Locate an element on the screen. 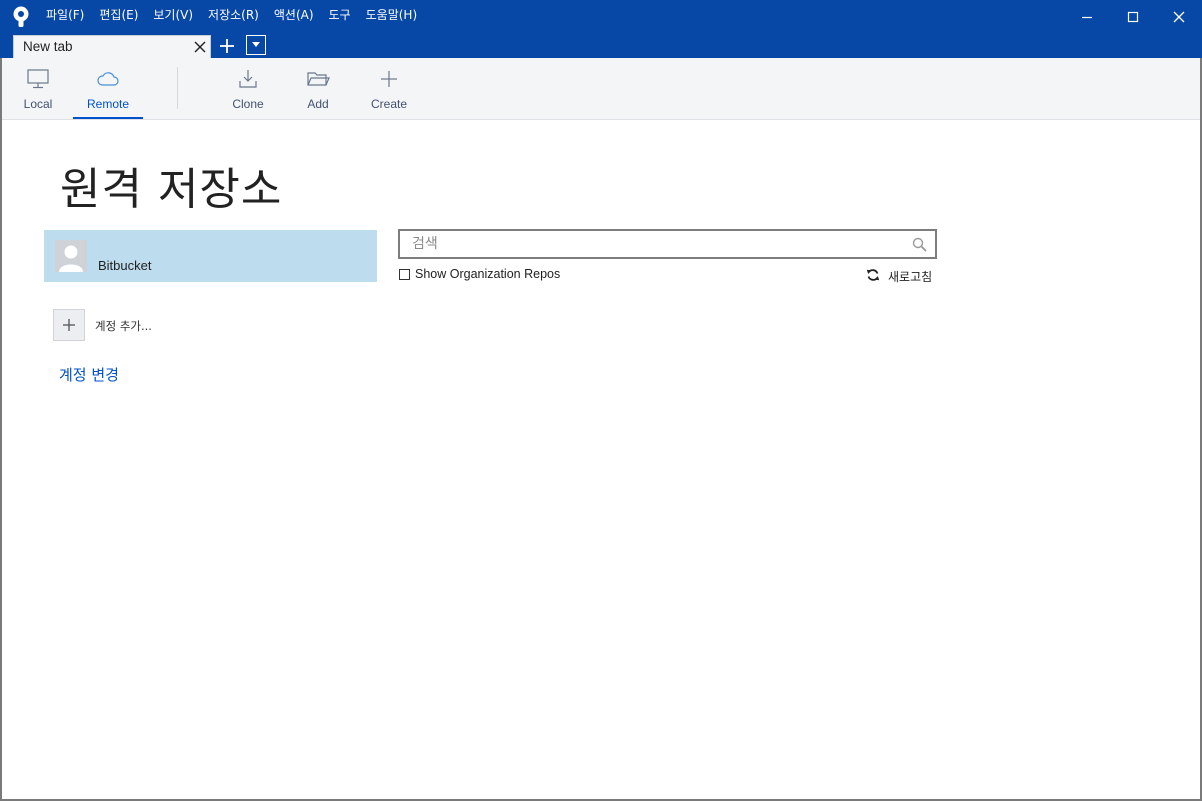 The image size is (1202, 801). local-button: Local is located at coordinates (38, 88).